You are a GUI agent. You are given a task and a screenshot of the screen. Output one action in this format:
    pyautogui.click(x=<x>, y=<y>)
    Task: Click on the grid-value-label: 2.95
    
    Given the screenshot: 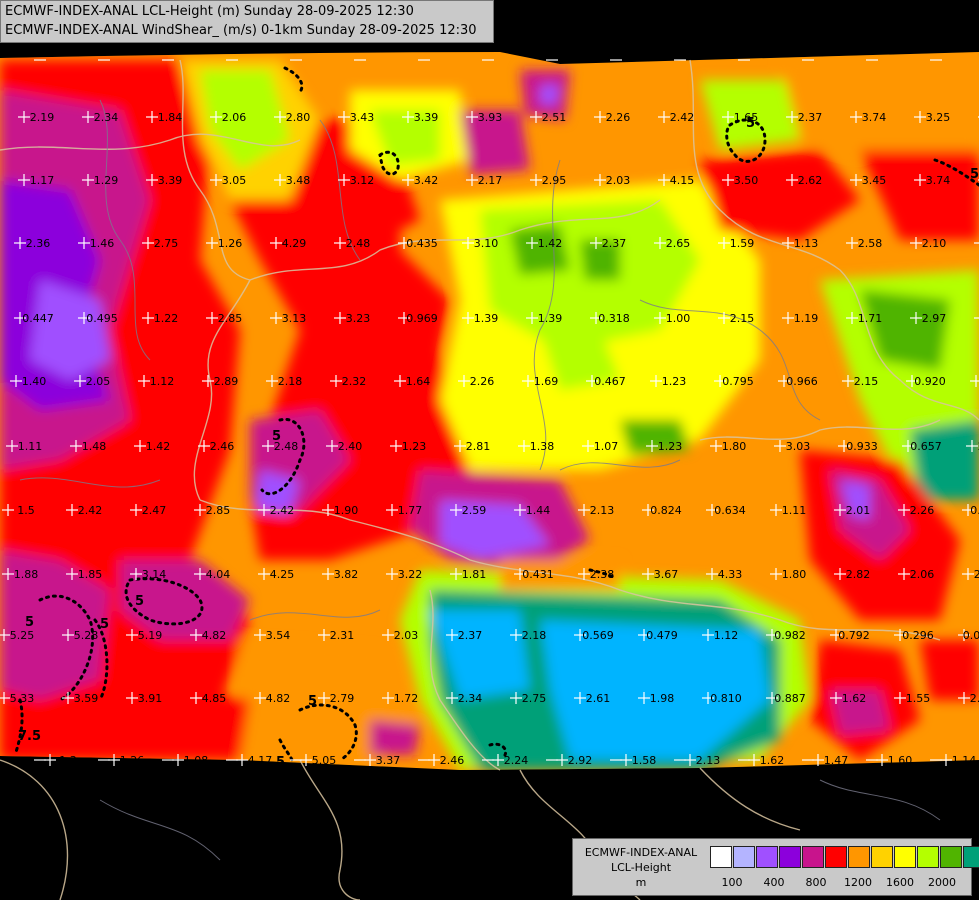 What is the action you would take?
    pyautogui.click(x=554, y=180)
    